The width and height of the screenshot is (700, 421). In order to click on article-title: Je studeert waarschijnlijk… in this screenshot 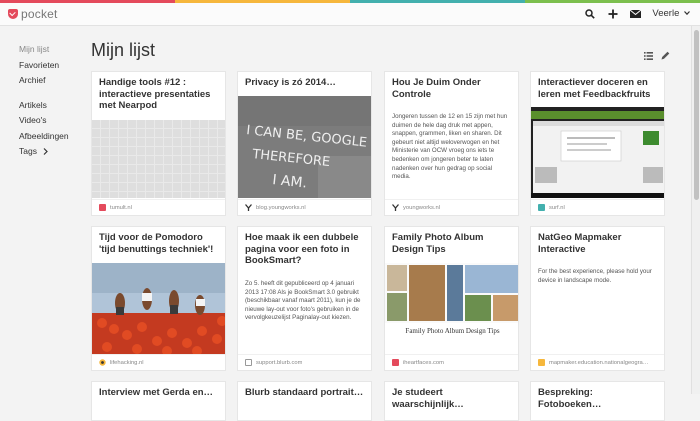, I will do `click(428, 398)`.